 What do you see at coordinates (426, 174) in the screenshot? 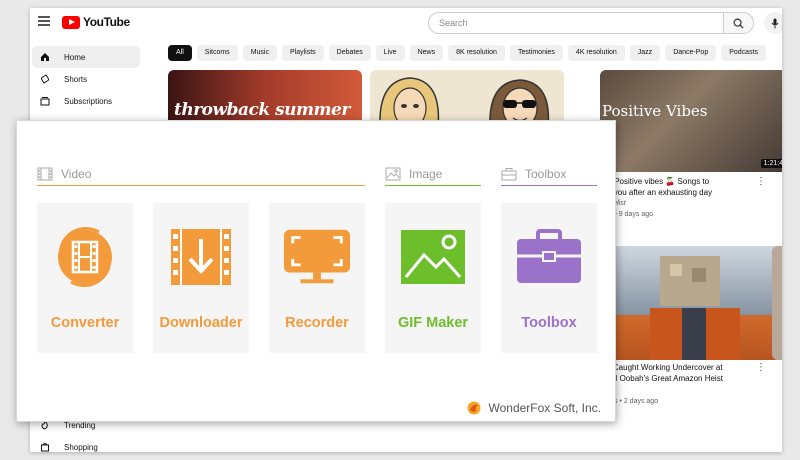
I see `section-label: Image` at bounding box center [426, 174].